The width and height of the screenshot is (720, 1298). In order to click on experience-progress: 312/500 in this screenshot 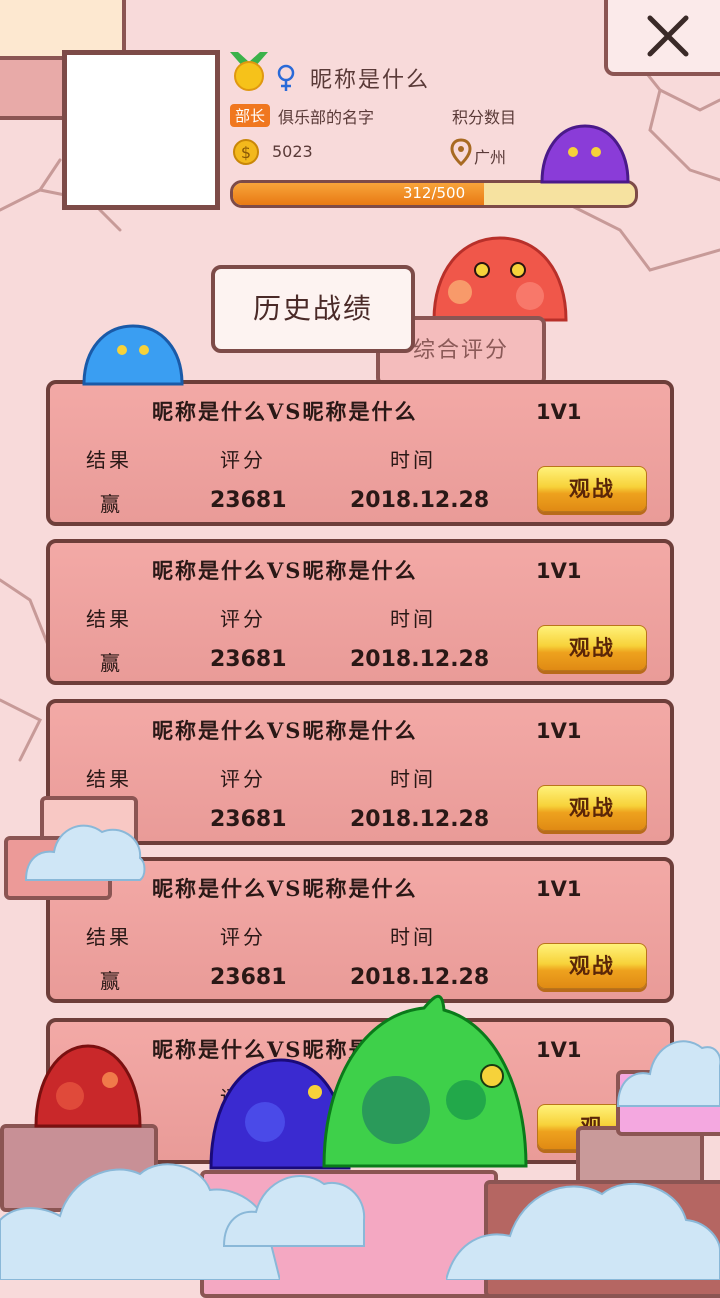, I will do `click(434, 194)`.